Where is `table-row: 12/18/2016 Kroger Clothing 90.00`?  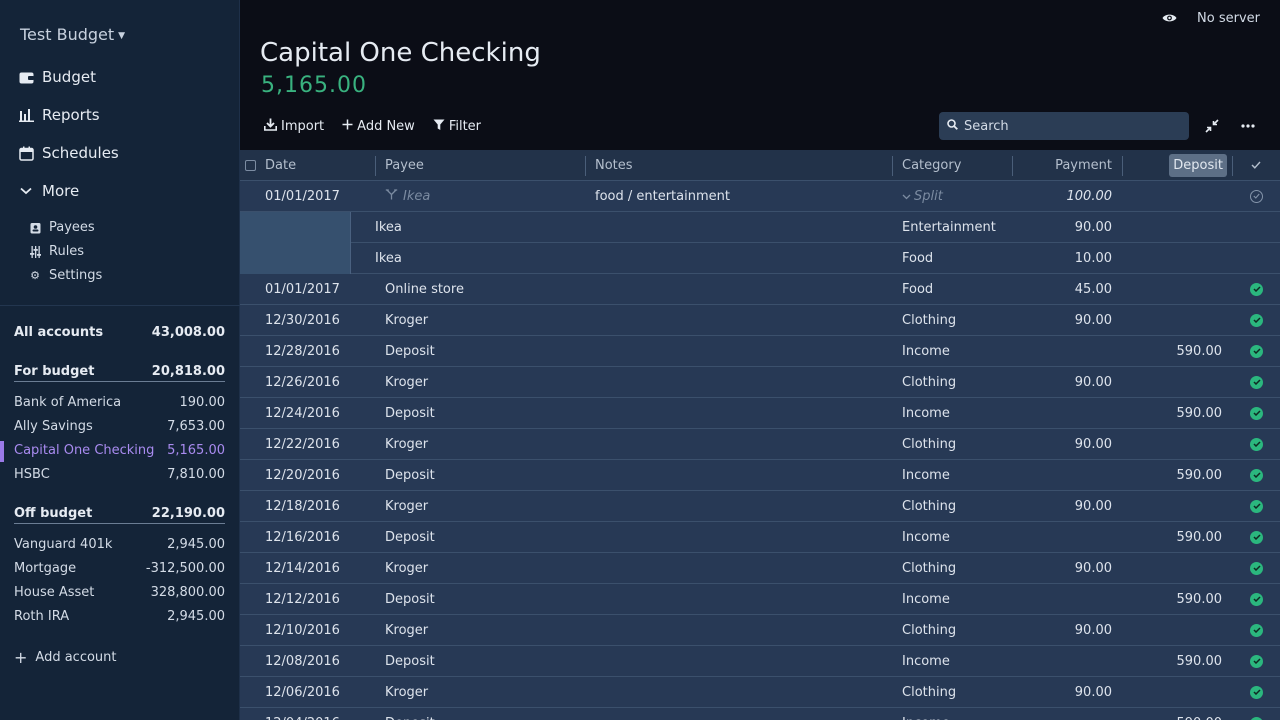 table-row: 12/18/2016 Kroger Clothing 90.00 is located at coordinates (760, 506).